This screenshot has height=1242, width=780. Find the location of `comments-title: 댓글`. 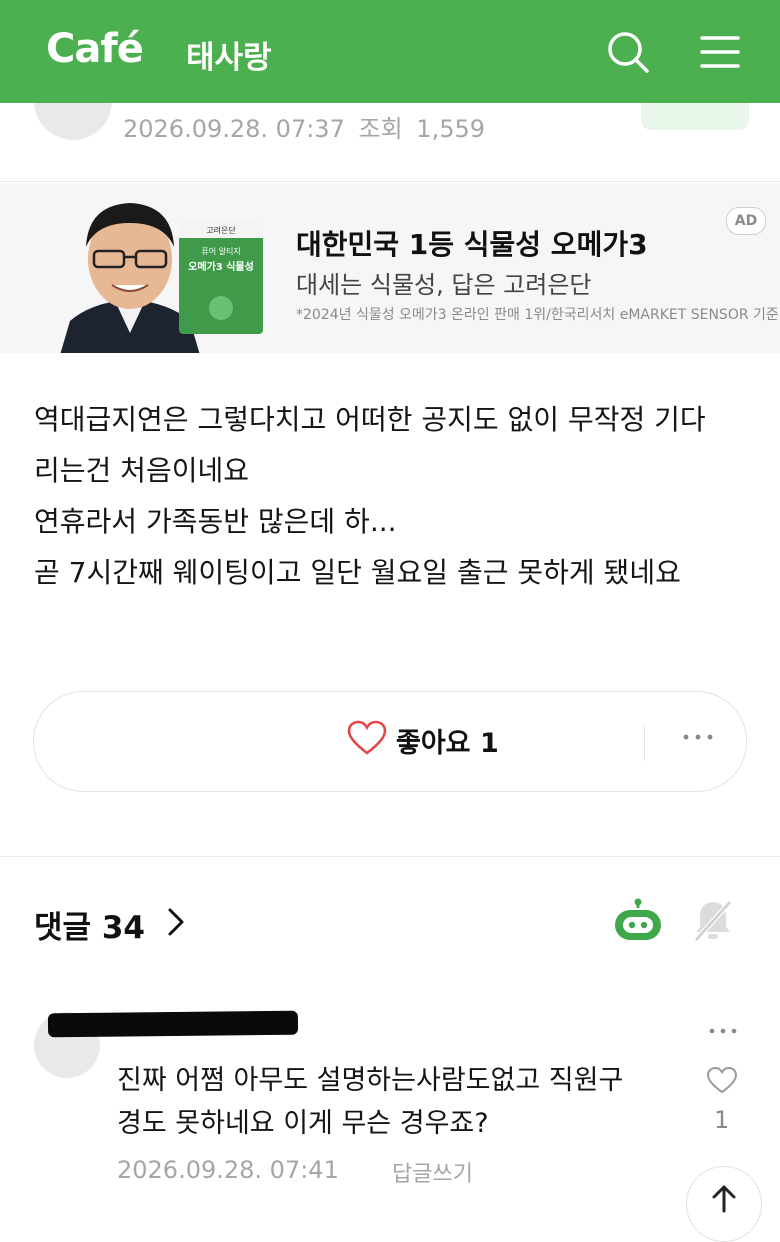

comments-title: 댓글 is located at coordinates (63, 928).